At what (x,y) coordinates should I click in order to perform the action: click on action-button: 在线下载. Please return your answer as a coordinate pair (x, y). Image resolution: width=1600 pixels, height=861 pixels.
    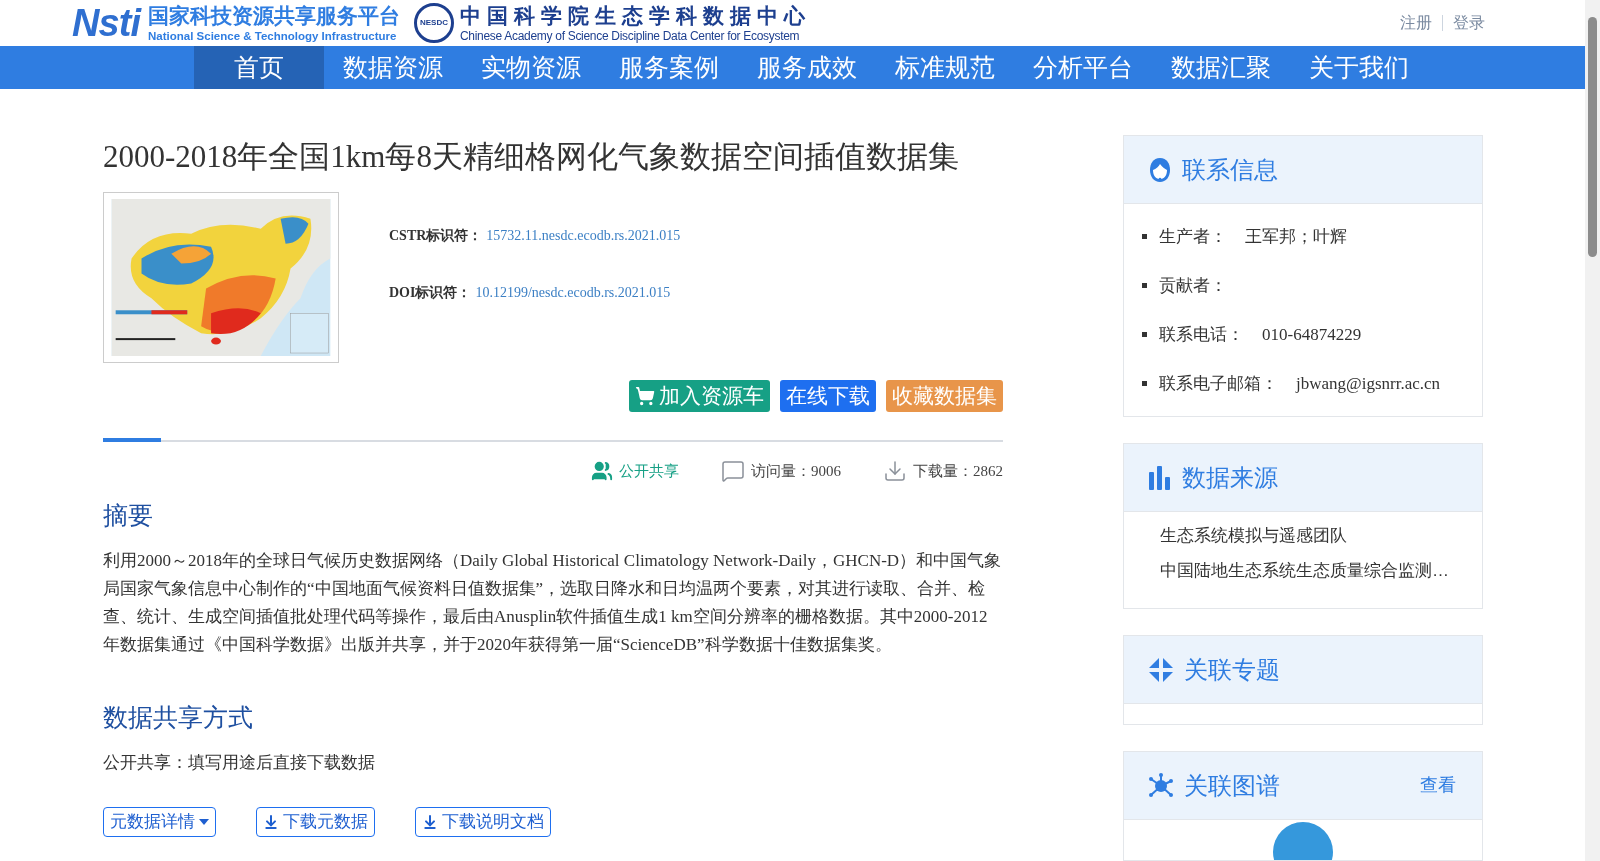
    Looking at the image, I should click on (828, 396).